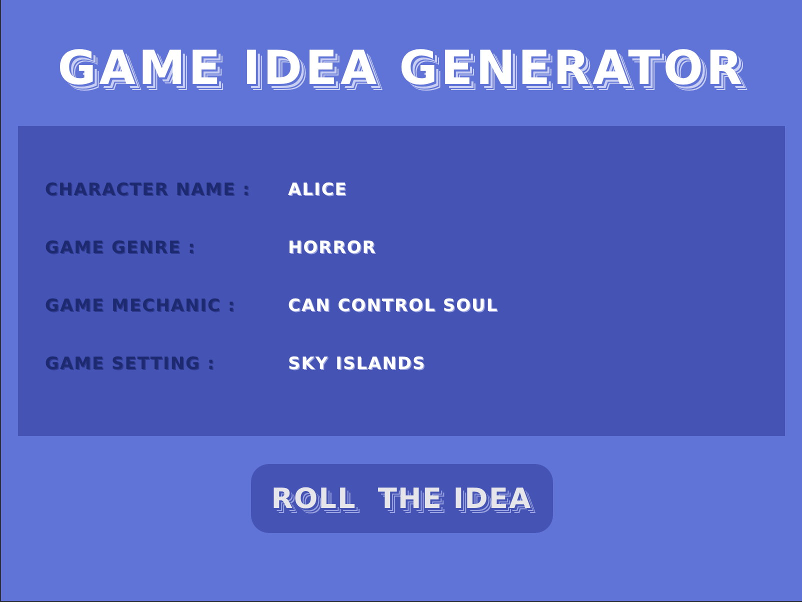 The width and height of the screenshot is (802, 602). I want to click on field-value: ALICE, so click(318, 190).